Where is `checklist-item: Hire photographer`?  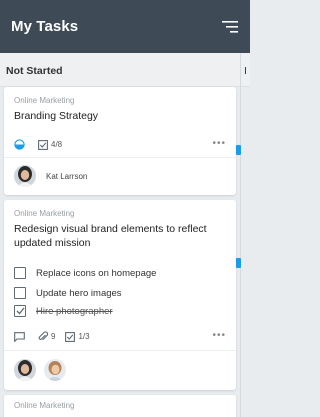
checklist-item: Hire photographer is located at coordinates (63, 311).